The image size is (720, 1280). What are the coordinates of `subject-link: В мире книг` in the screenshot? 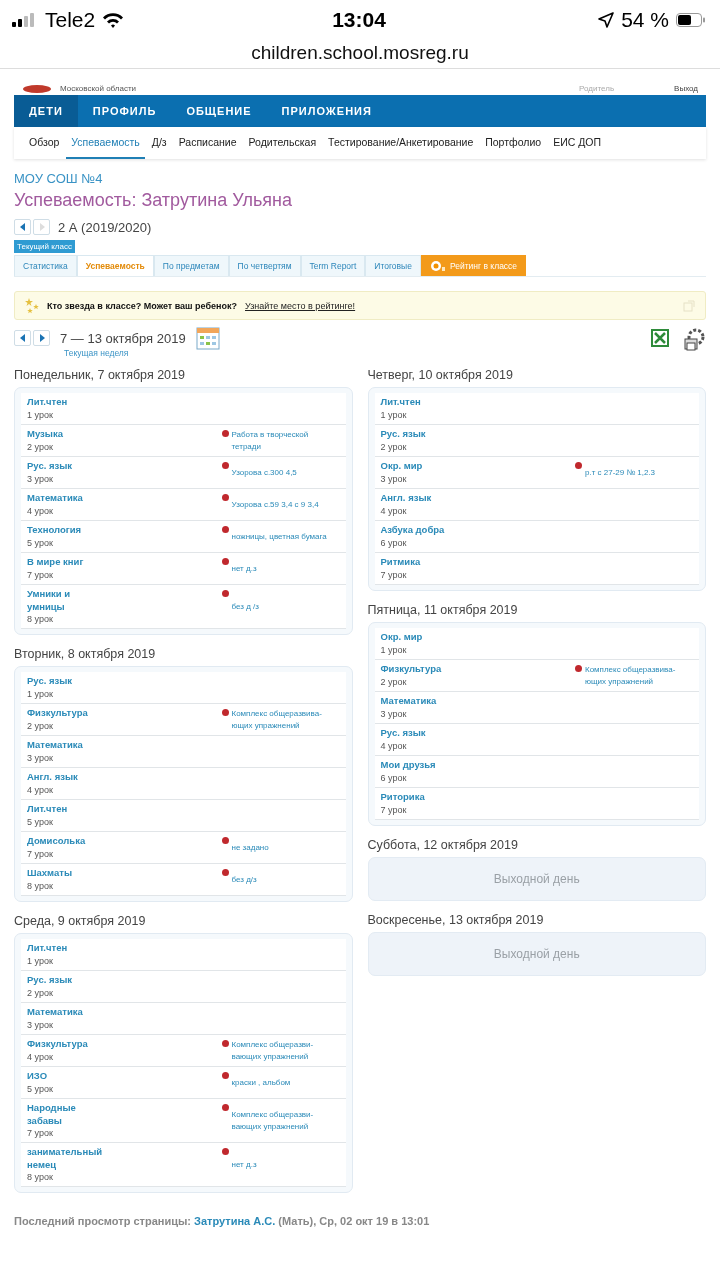 It's located at (68, 562).